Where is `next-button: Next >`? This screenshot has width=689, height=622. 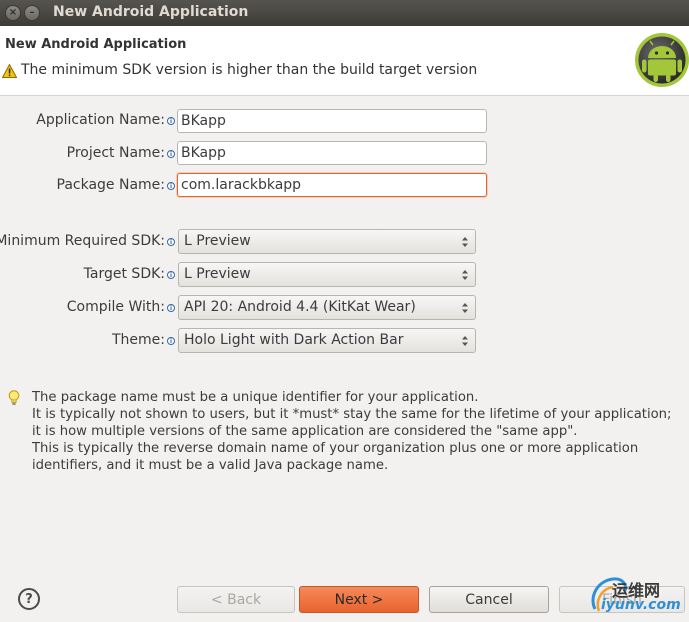 next-button: Next > is located at coordinates (359, 599).